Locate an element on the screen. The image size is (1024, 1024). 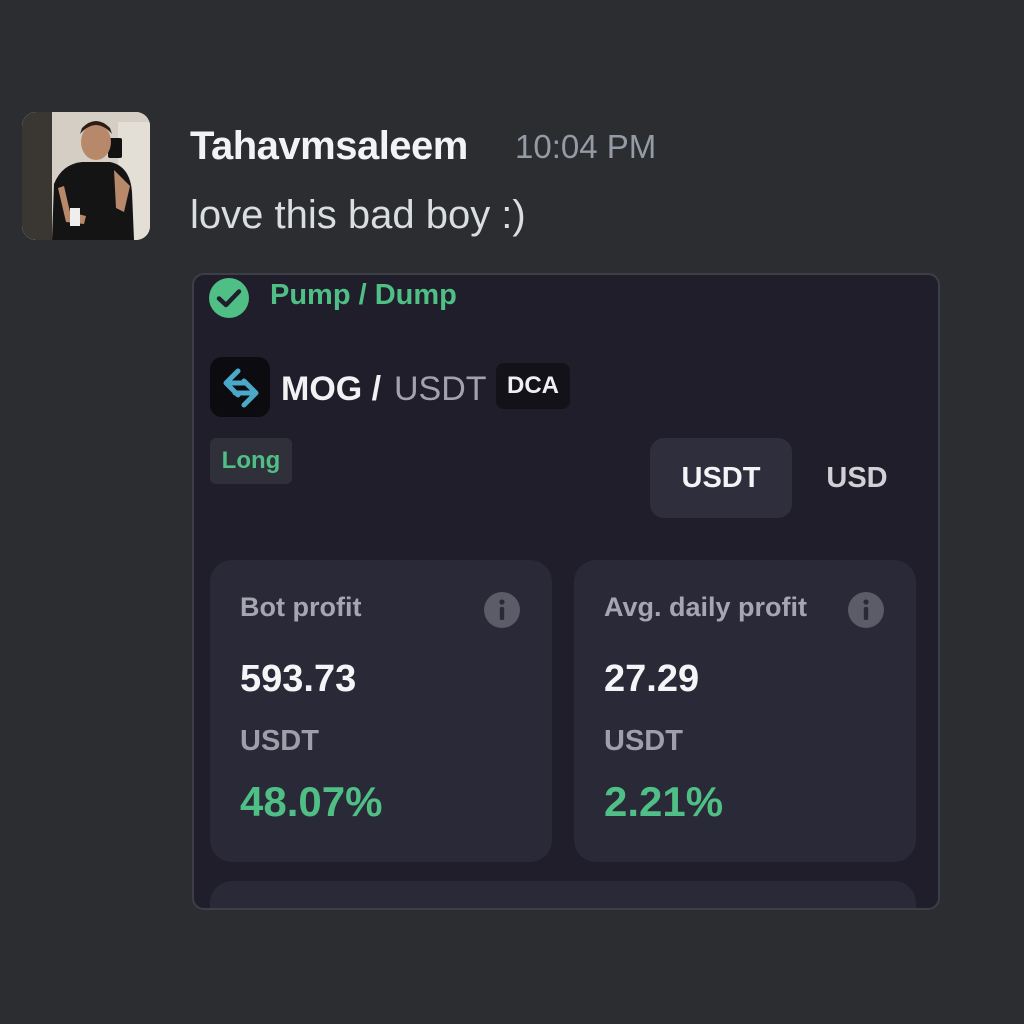
exchange-arrows-icon is located at coordinates (240, 387).